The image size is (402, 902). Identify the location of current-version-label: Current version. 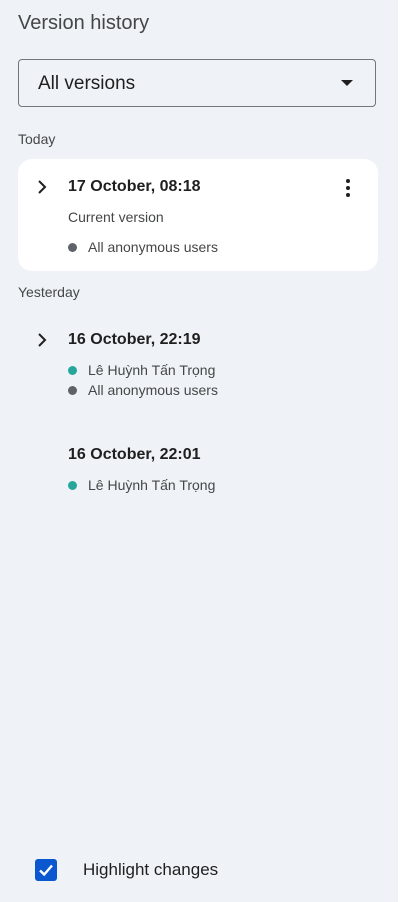
(116, 217).